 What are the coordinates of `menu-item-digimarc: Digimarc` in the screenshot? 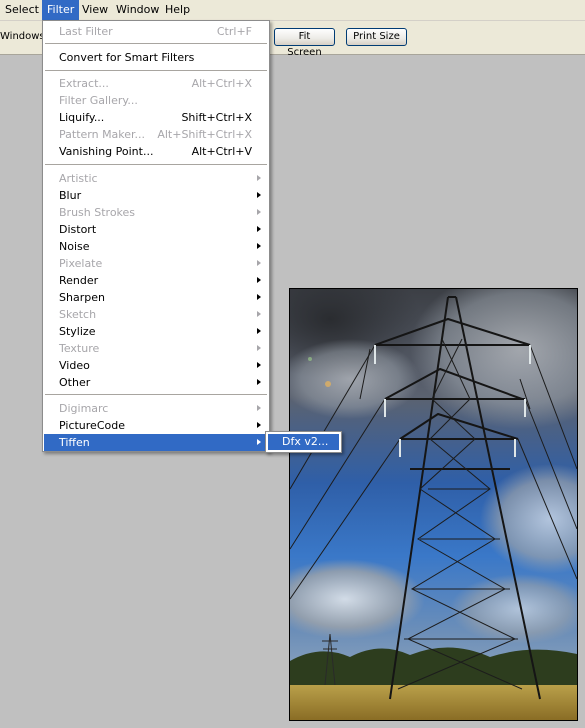 It's located at (156, 408).